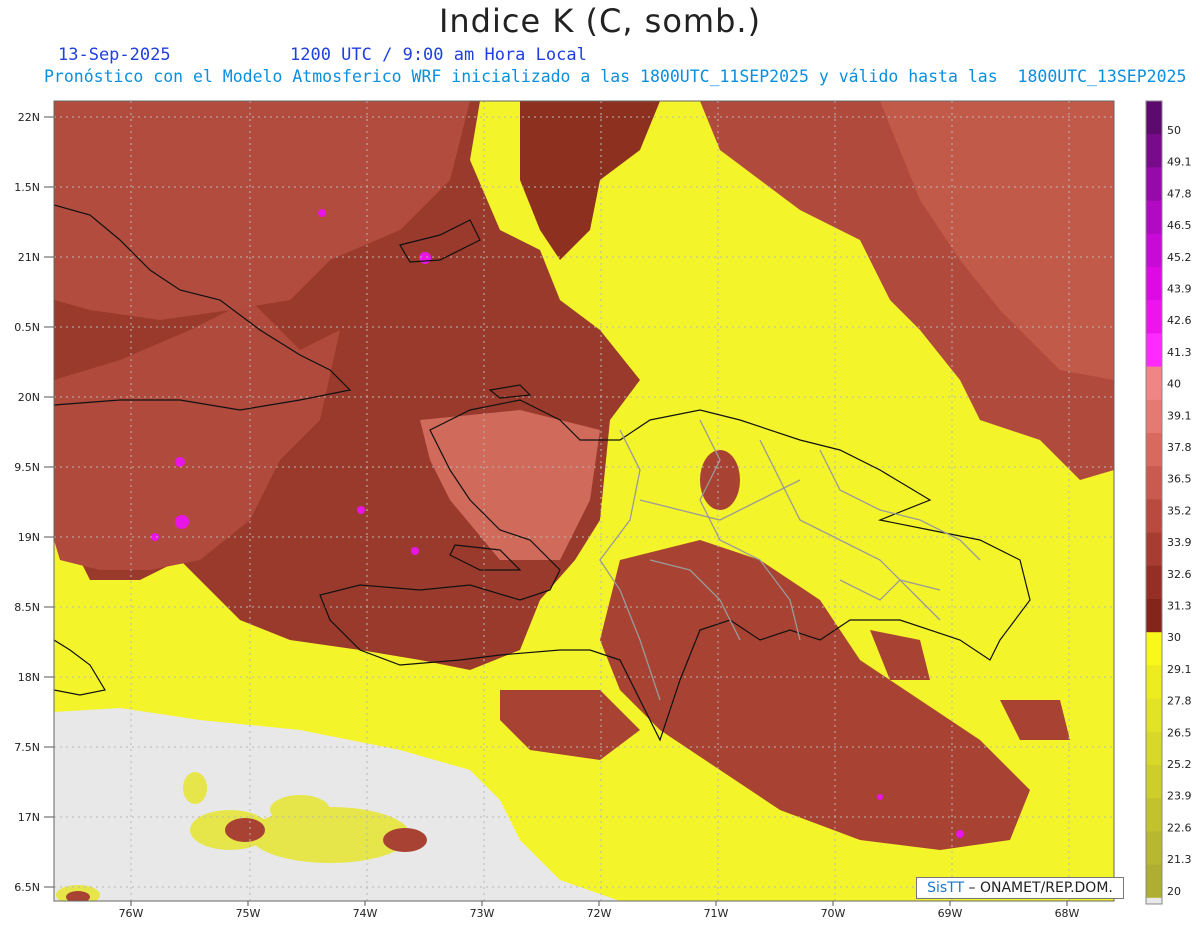  What do you see at coordinates (29, 537) in the screenshot?
I see `lat-label: 19N` at bounding box center [29, 537].